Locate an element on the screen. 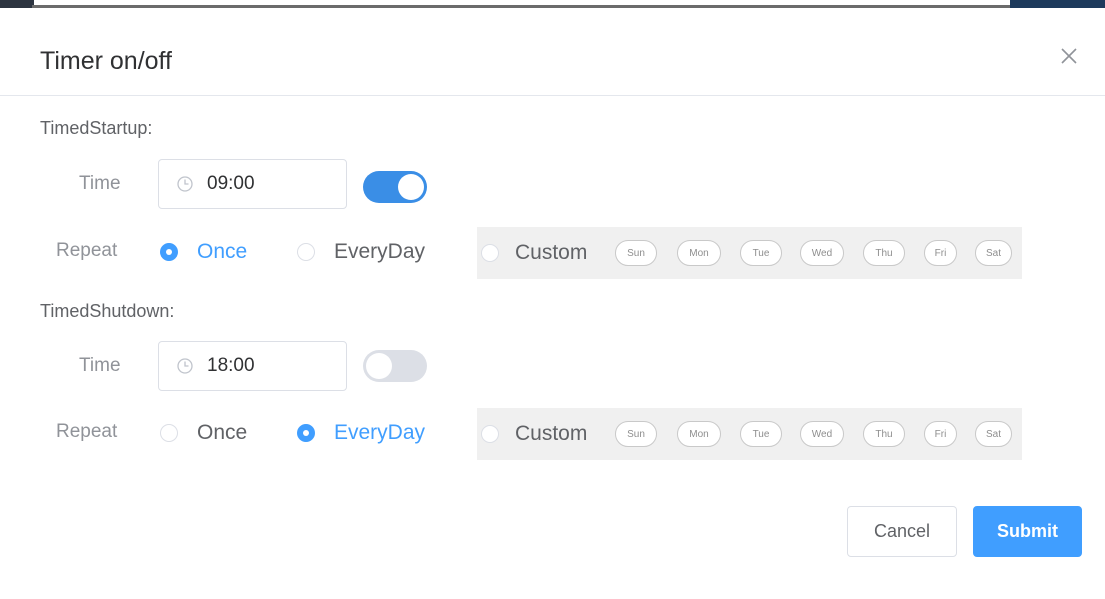  dialog-header: Timer on/off is located at coordinates (552, 52).